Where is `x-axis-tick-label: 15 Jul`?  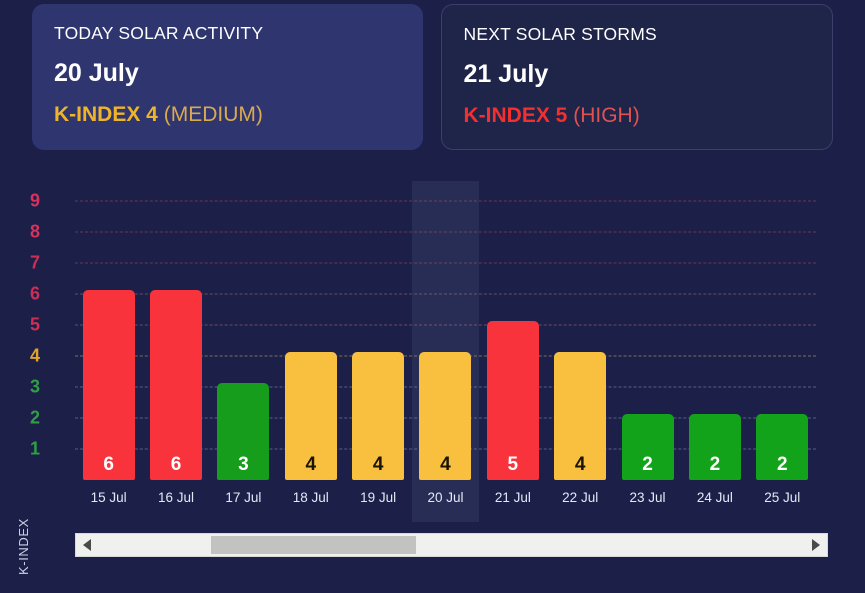
x-axis-tick-label: 15 Jul is located at coordinates (108, 497).